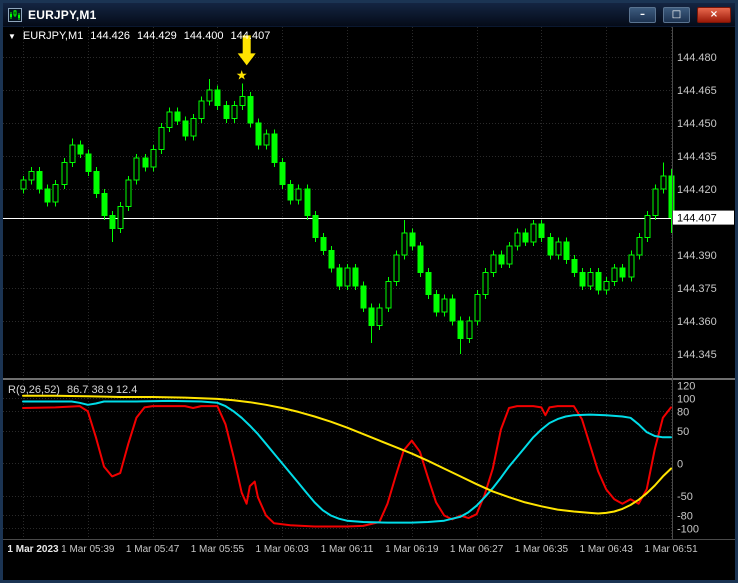 The image size is (738, 583). Describe the element at coordinates (686, 399) in the screenshot. I see `indicator-axis-label: 100` at that location.